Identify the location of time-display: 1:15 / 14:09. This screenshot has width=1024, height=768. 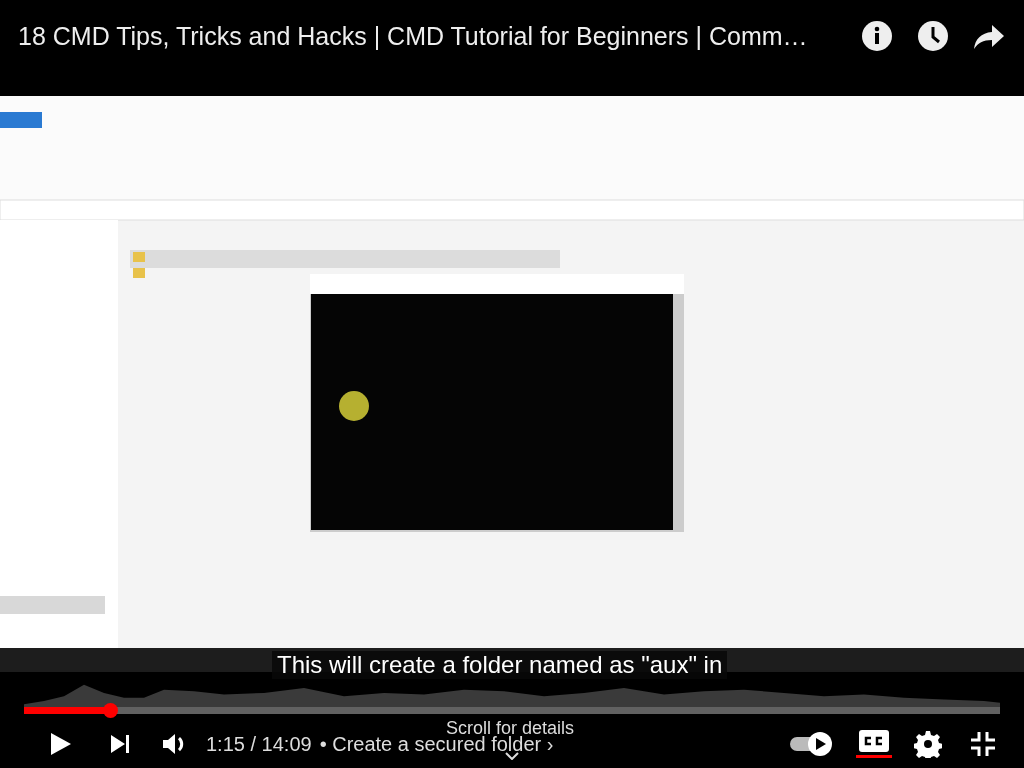
(259, 744).